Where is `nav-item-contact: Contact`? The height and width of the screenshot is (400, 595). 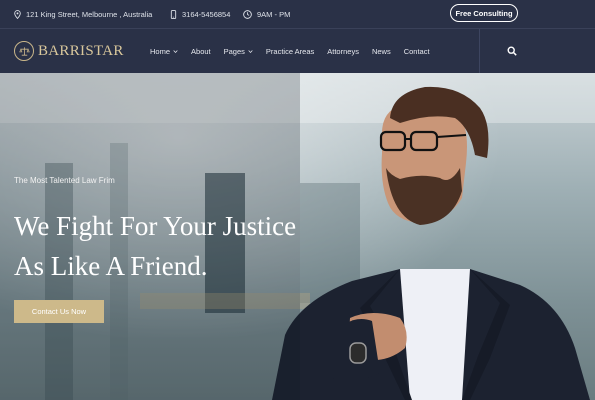
nav-item-contact: Contact is located at coordinates (417, 51).